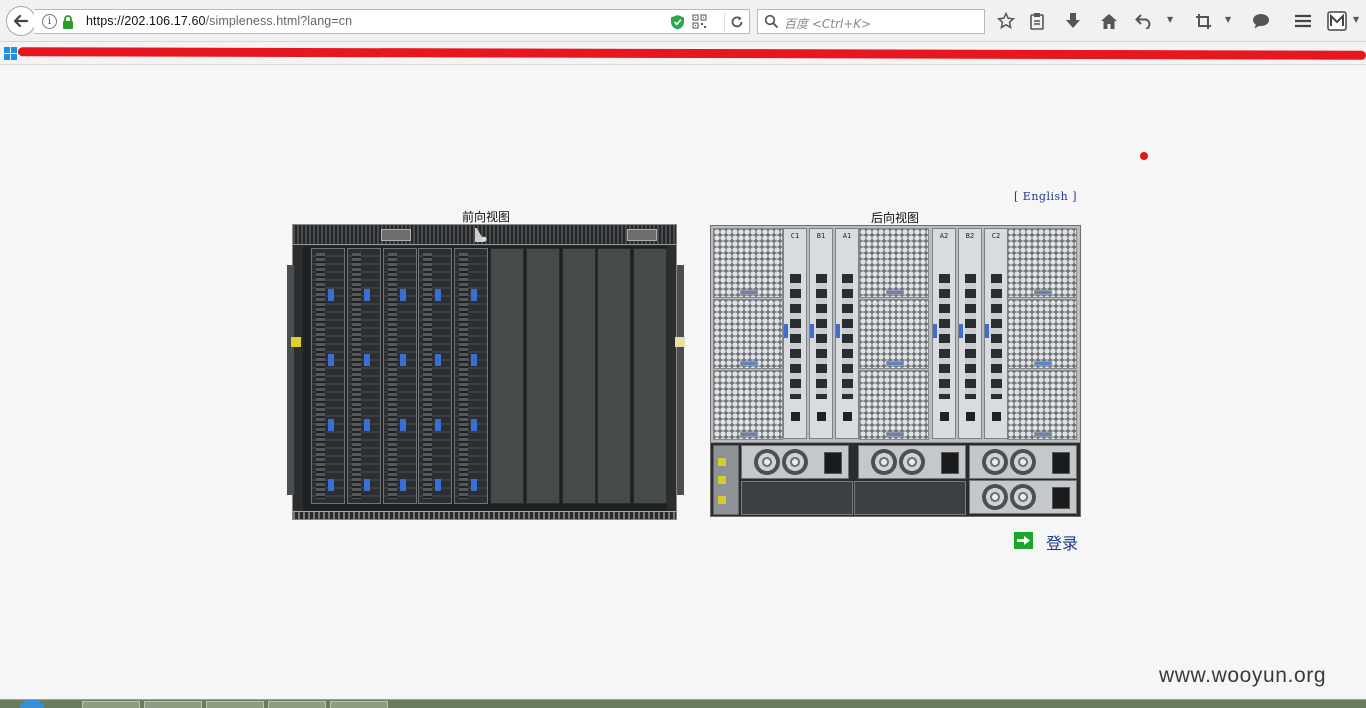 The width and height of the screenshot is (1366, 708). Describe the element at coordinates (1261, 21) in the screenshot. I see `chat-icon` at that location.